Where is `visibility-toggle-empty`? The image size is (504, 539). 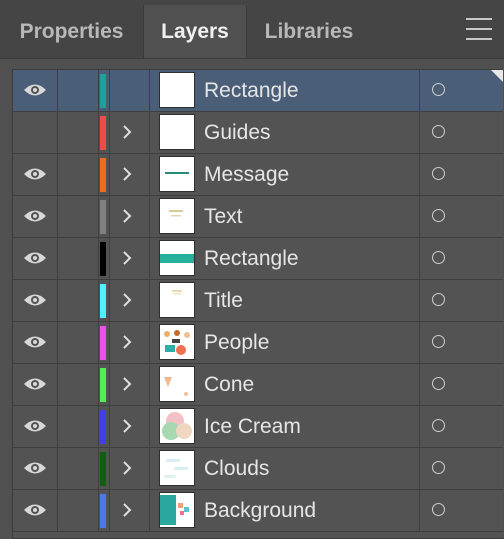 visibility-toggle-empty is located at coordinates (35, 132).